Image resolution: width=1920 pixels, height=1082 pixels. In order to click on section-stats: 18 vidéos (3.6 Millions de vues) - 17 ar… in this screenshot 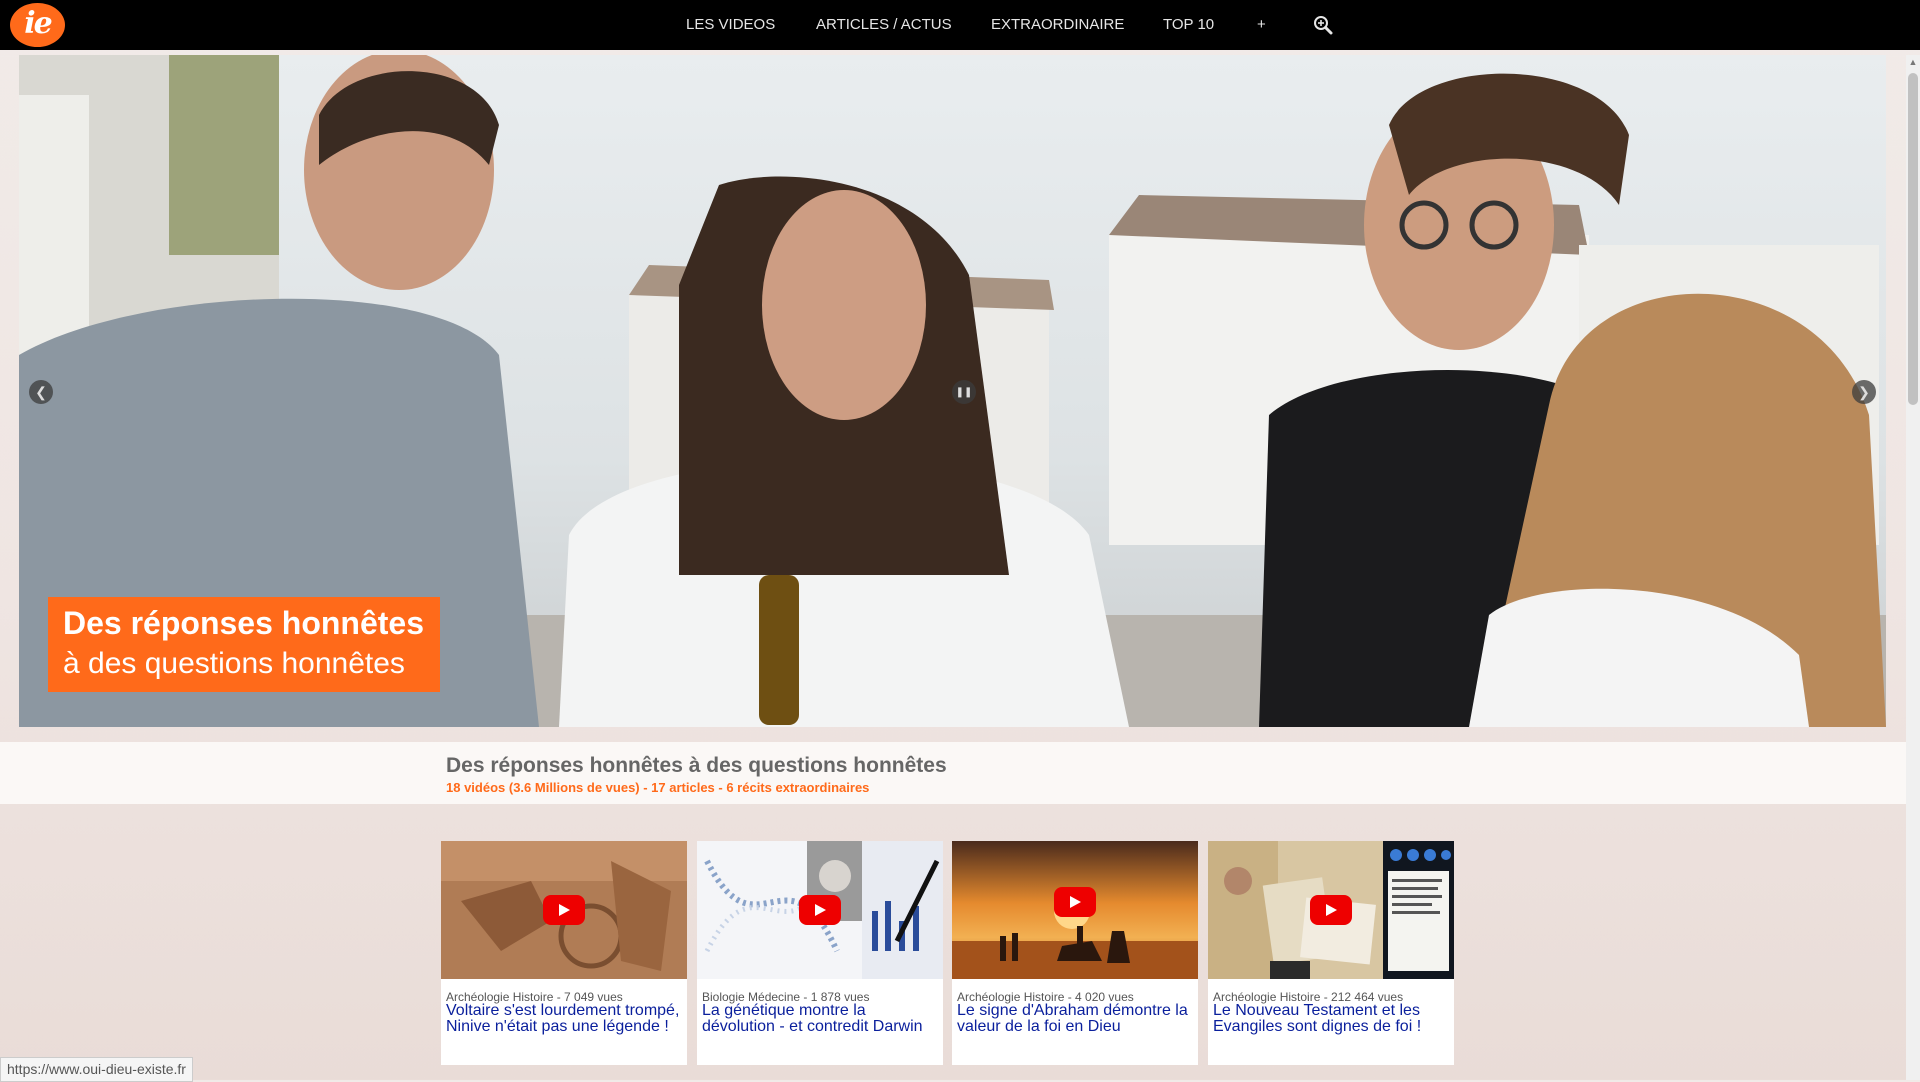, I will do `click(657, 787)`.